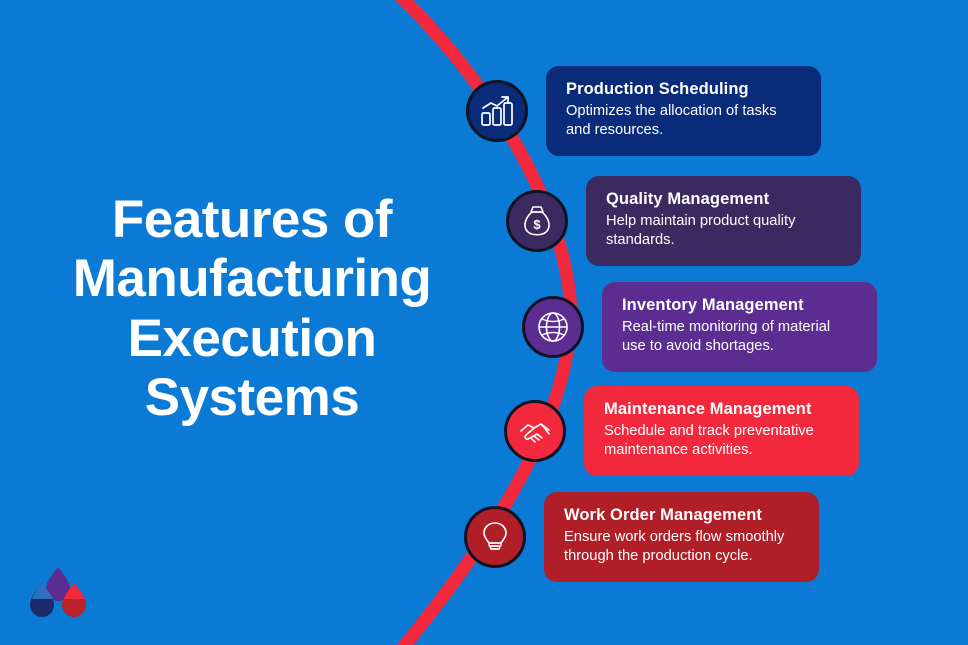 Image resolution: width=968 pixels, height=645 pixels. I want to click on brand-logo, so click(58, 592).